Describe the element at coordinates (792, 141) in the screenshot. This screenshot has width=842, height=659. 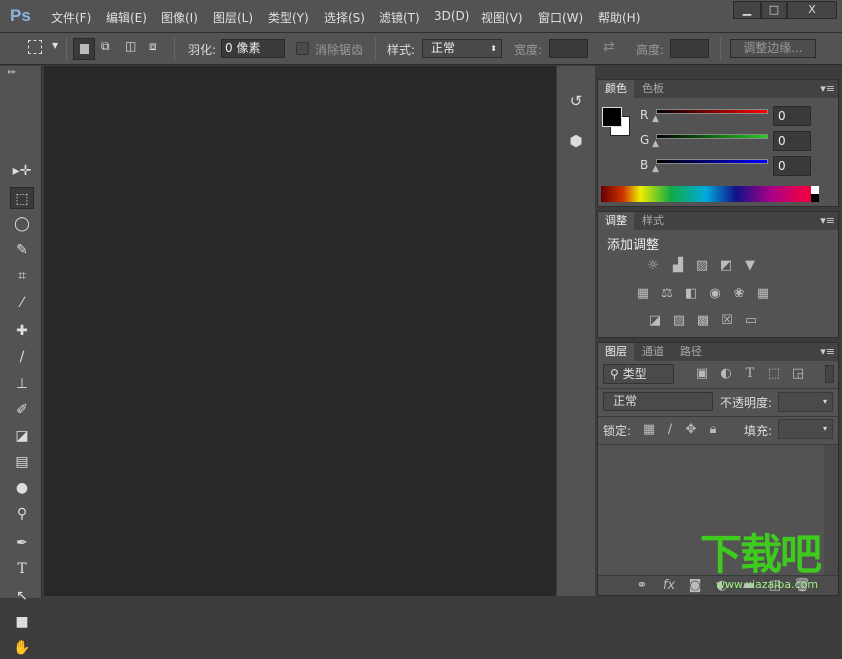
I see `green-value-input: 0` at that location.